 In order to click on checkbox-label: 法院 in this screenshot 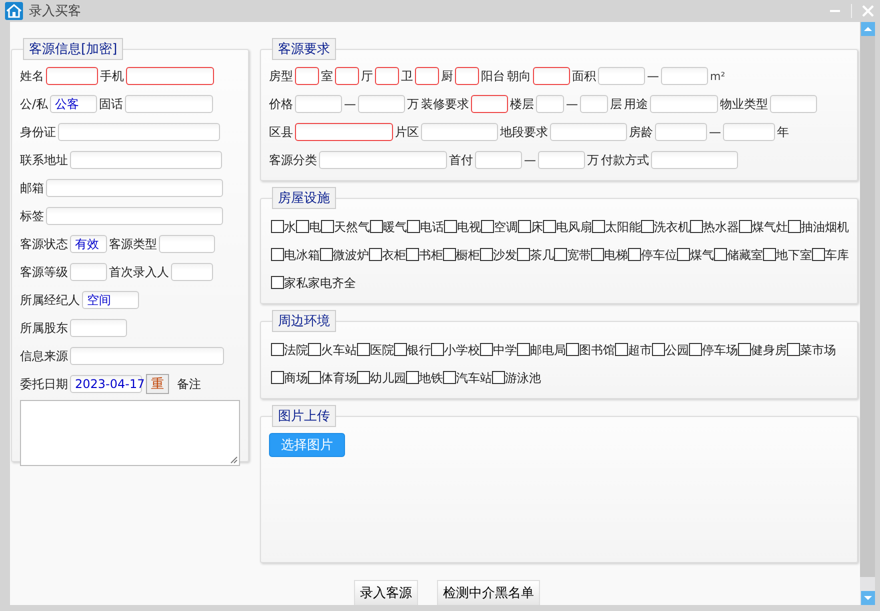, I will do `click(296, 350)`.